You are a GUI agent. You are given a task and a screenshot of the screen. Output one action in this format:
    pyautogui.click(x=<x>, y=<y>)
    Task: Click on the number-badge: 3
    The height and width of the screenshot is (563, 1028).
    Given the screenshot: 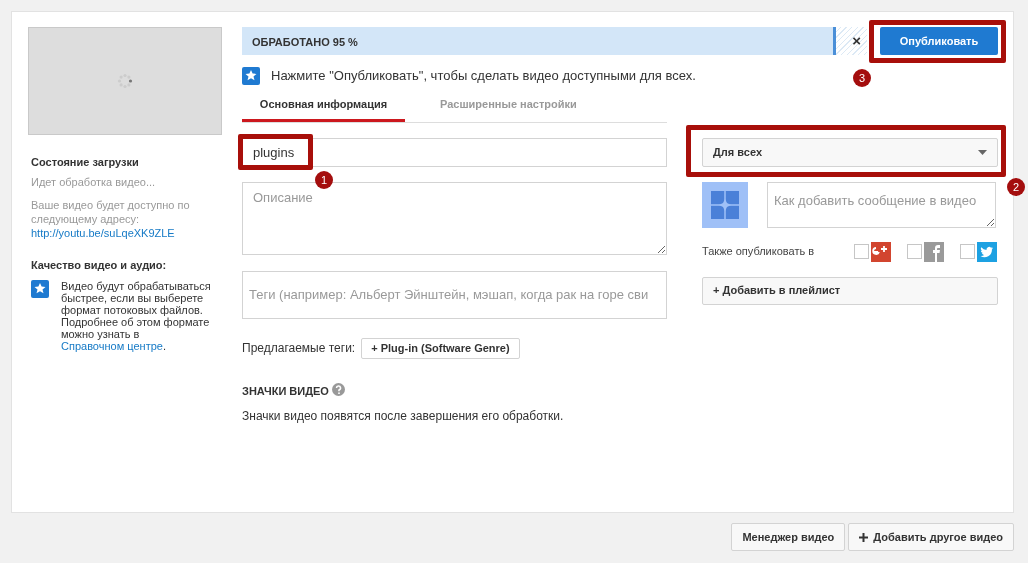 What is the action you would take?
    pyautogui.click(x=862, y=78)
    